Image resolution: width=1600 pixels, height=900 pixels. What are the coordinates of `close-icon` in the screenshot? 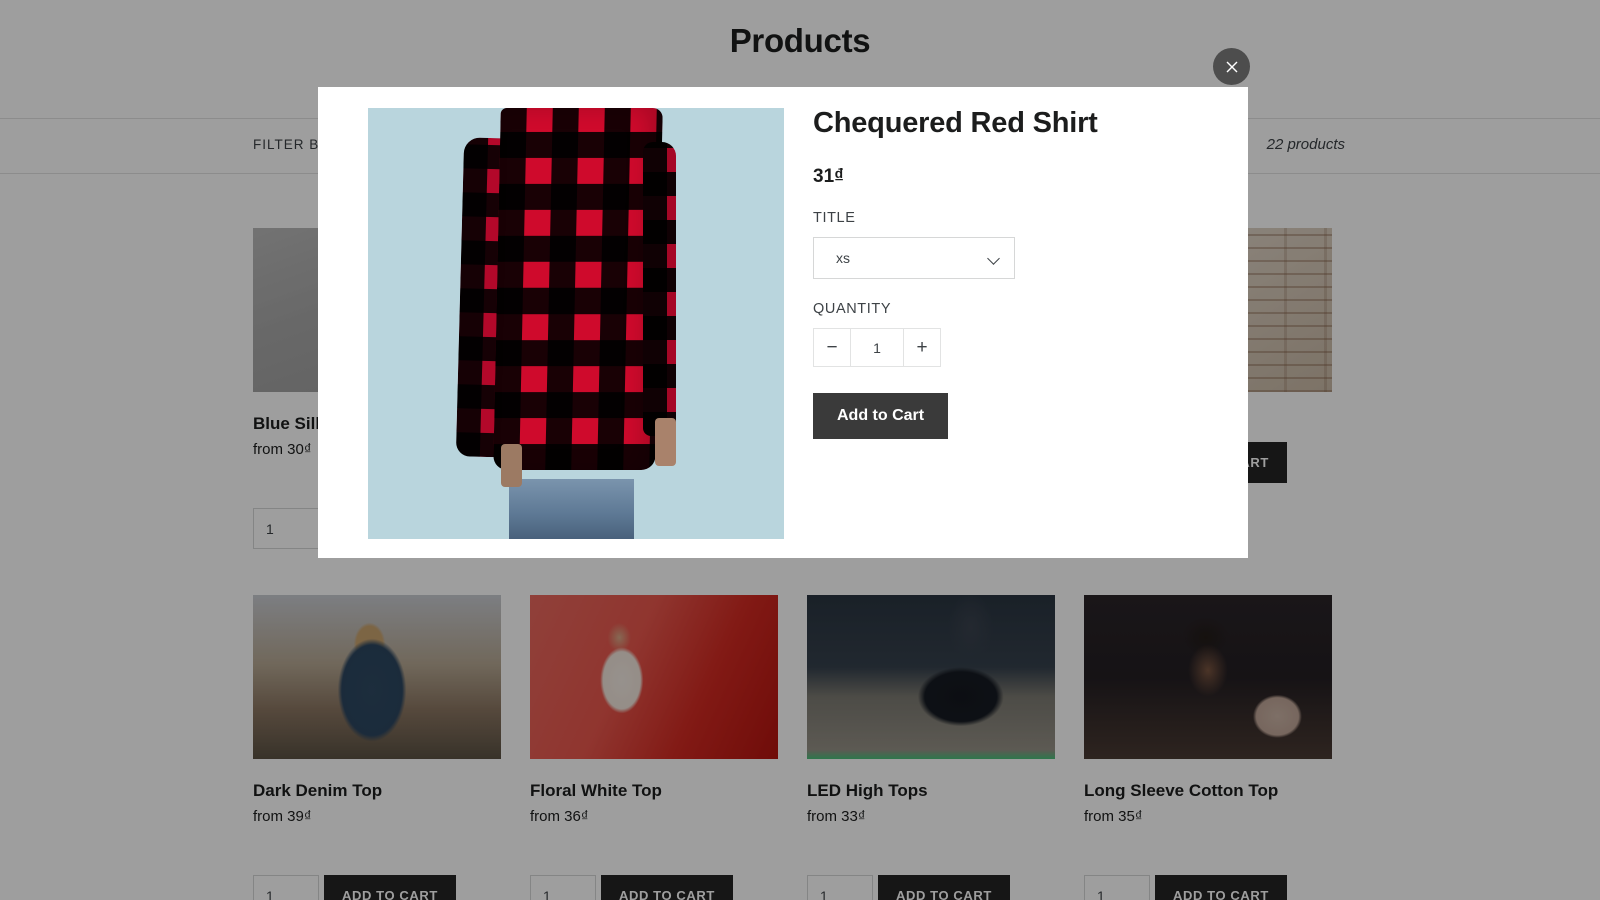 It's located at (1231, 66).